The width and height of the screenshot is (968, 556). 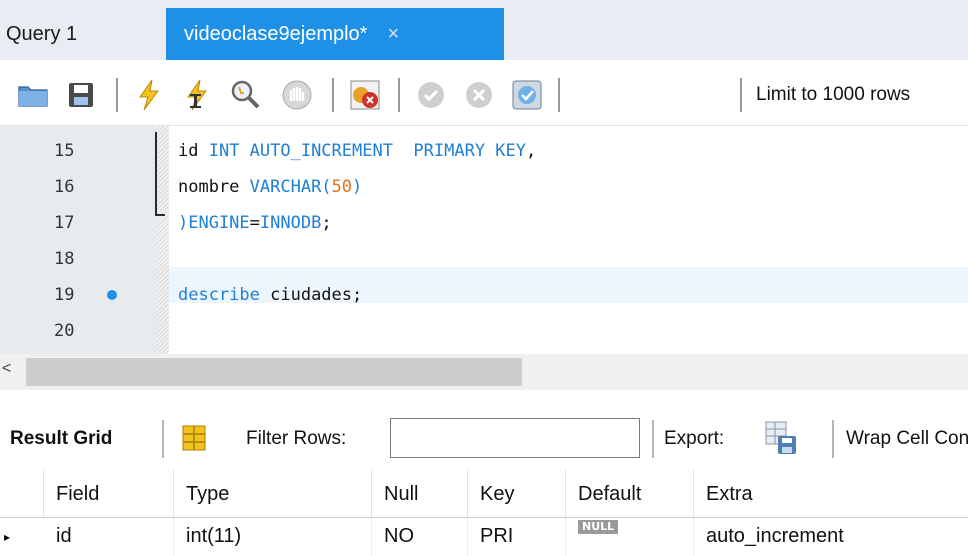 I want to click on code-token: id, so click(x=193, y=151).